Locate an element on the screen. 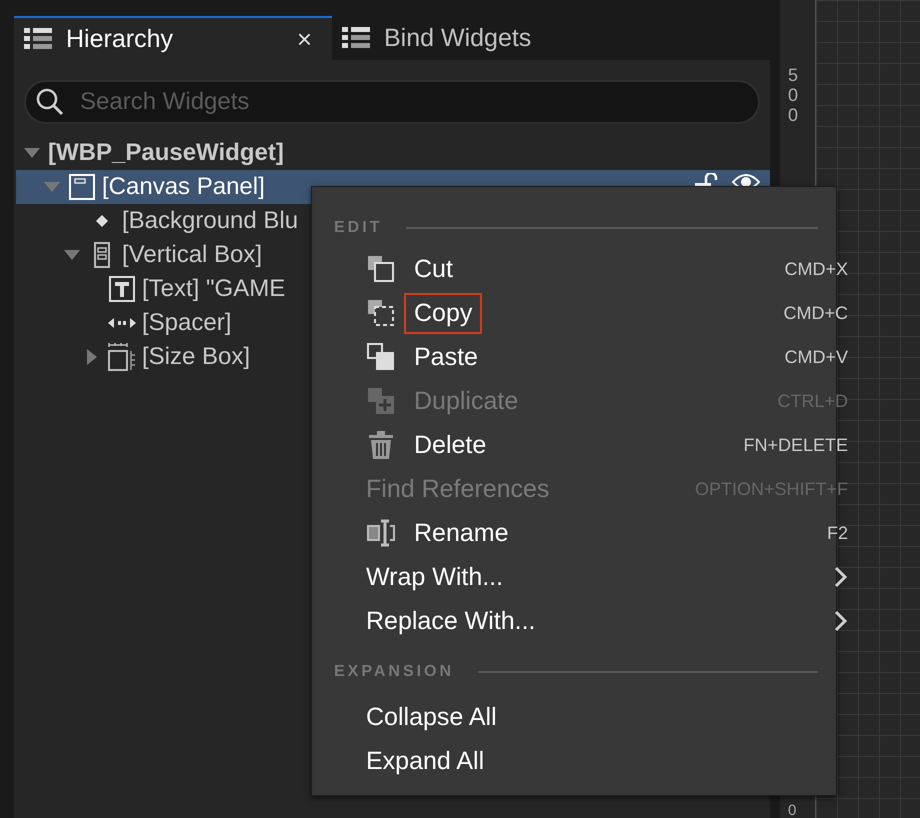  cut-icon is located at coordinates (381, 269).